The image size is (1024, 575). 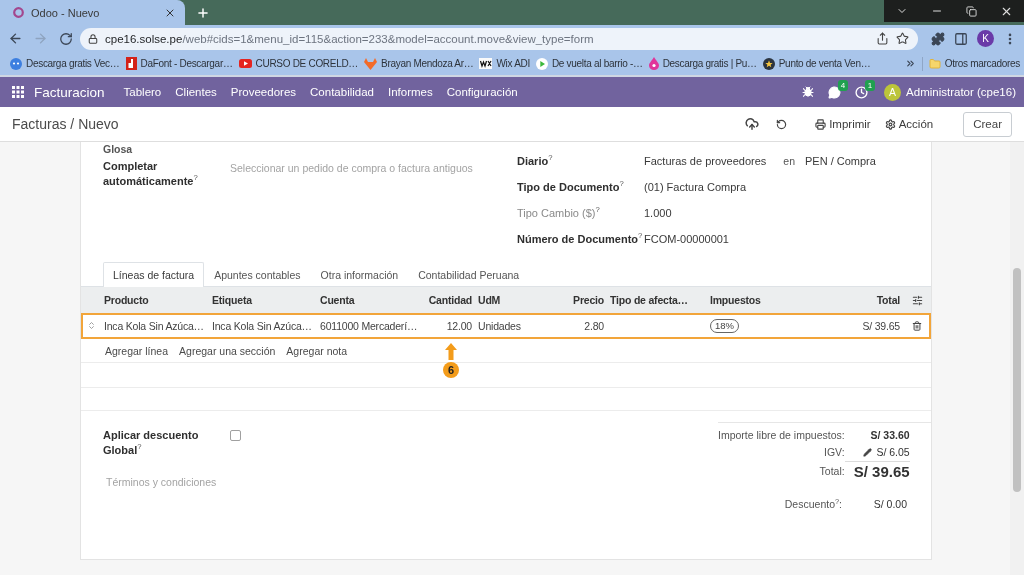 What do you see at coordinates (782, 124) in the screenshot?
I see `undo-icon` at bounding box center [782, 124].